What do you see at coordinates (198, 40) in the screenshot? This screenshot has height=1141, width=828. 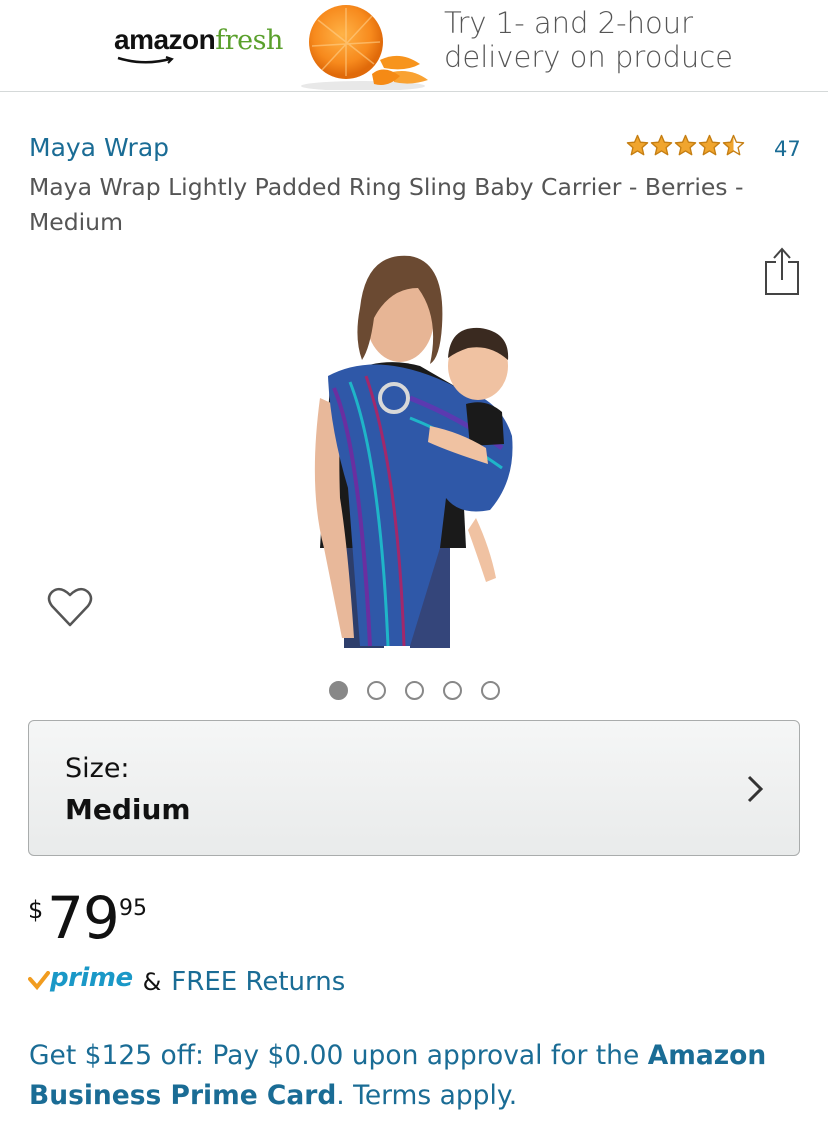 I see `amazonfresh-logo: amazonfresh` at bounding box center [198, 40].